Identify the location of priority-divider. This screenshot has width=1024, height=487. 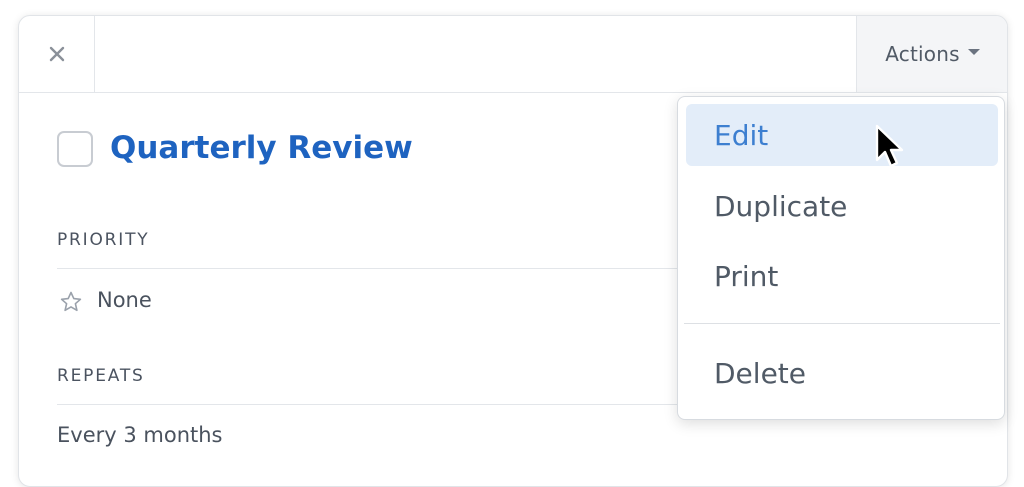
(377, 268).